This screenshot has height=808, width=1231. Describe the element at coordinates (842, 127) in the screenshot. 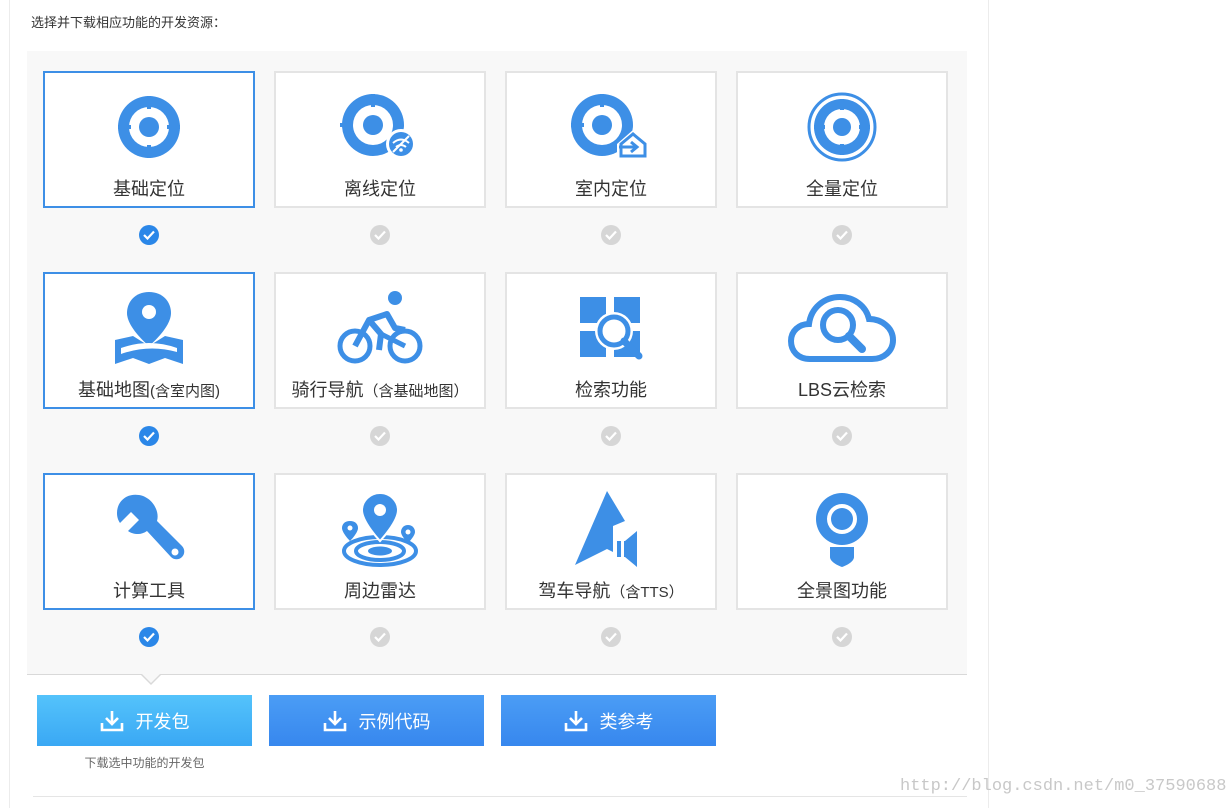

I see `full-location-icon` at that location.